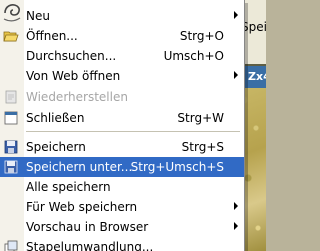  What do you see at coordinates (122, 187) in the screenshot?
I see `menu-item-save-all: Alle speichern` at bounding box center [122, 187].